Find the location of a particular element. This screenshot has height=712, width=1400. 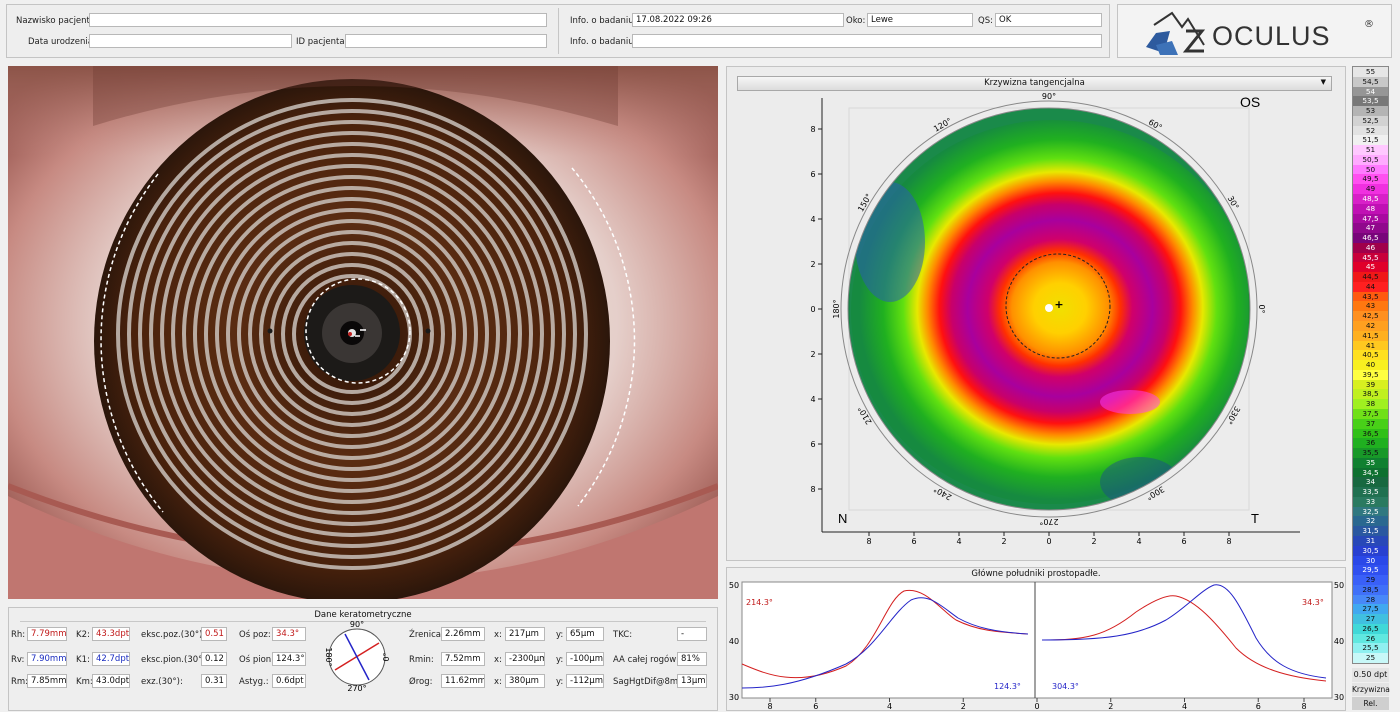

exam-info-label: Info. o badaniu: is located at coordinates (603, 21).